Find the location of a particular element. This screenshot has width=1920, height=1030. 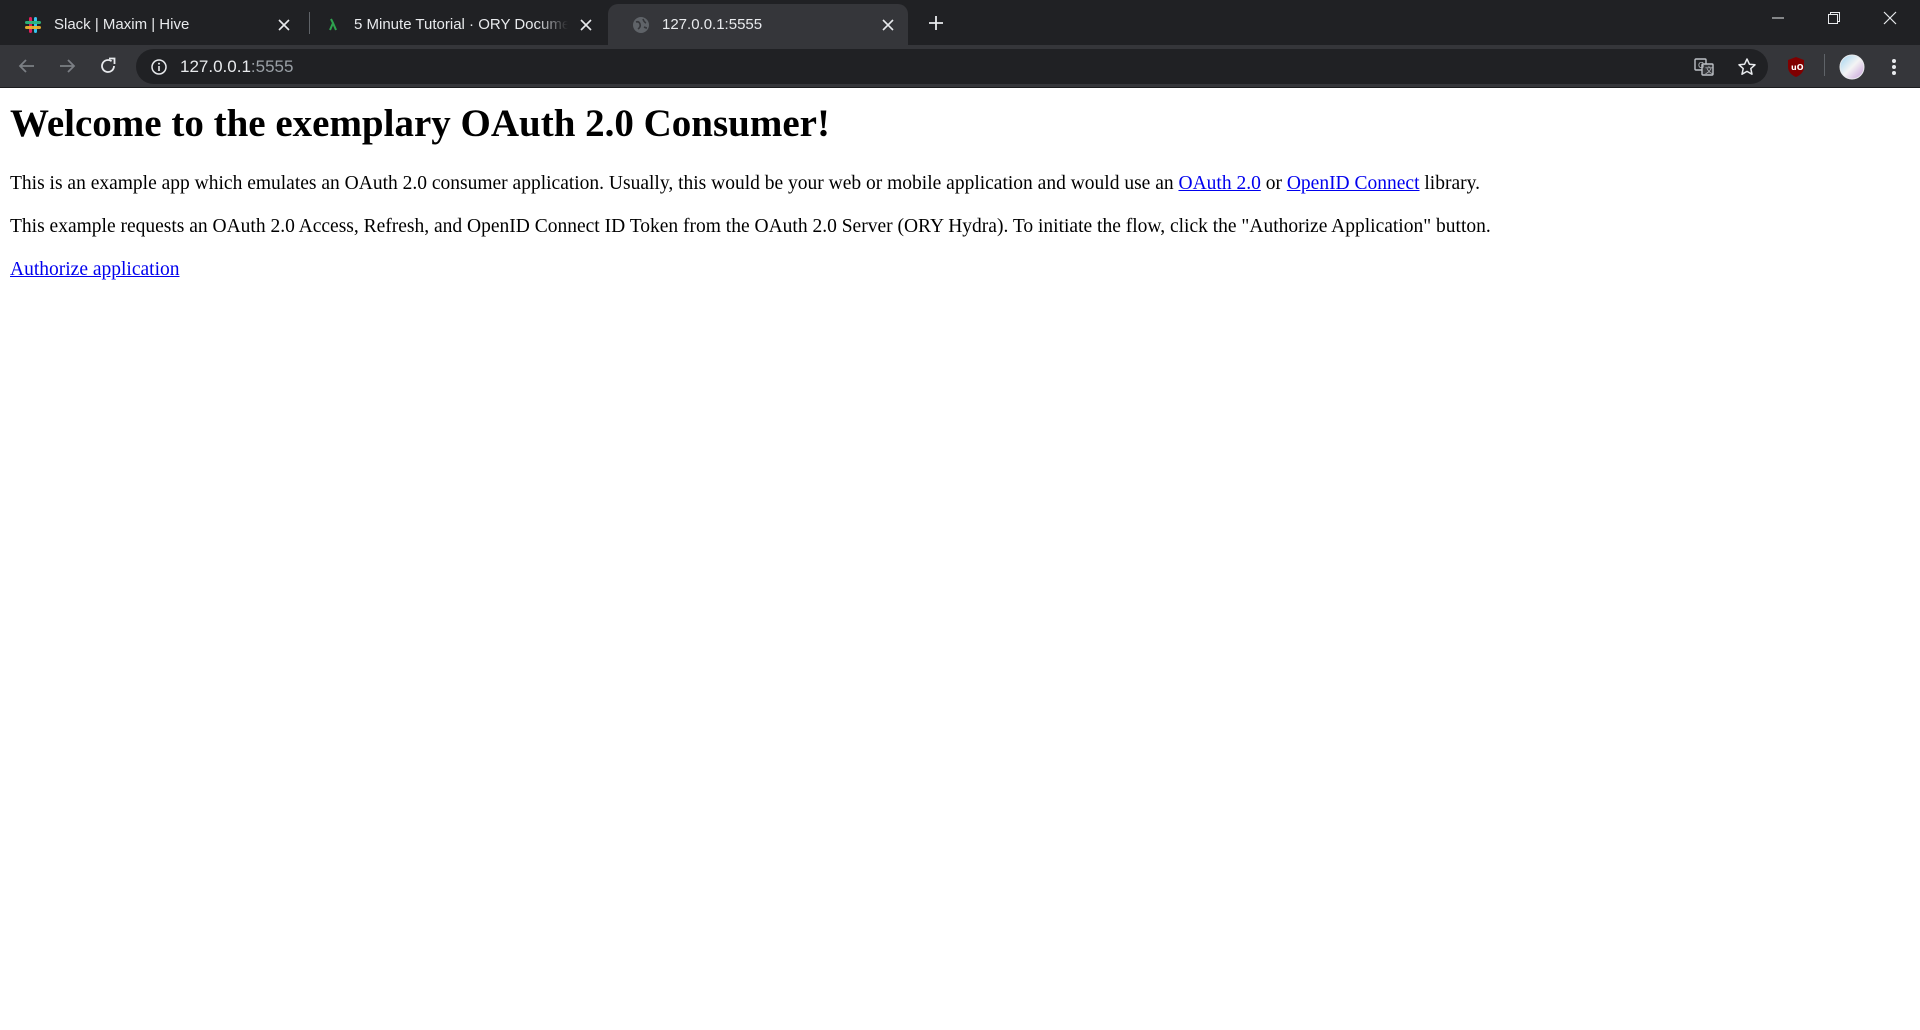

forward-button is located at coordinates (67, 66).